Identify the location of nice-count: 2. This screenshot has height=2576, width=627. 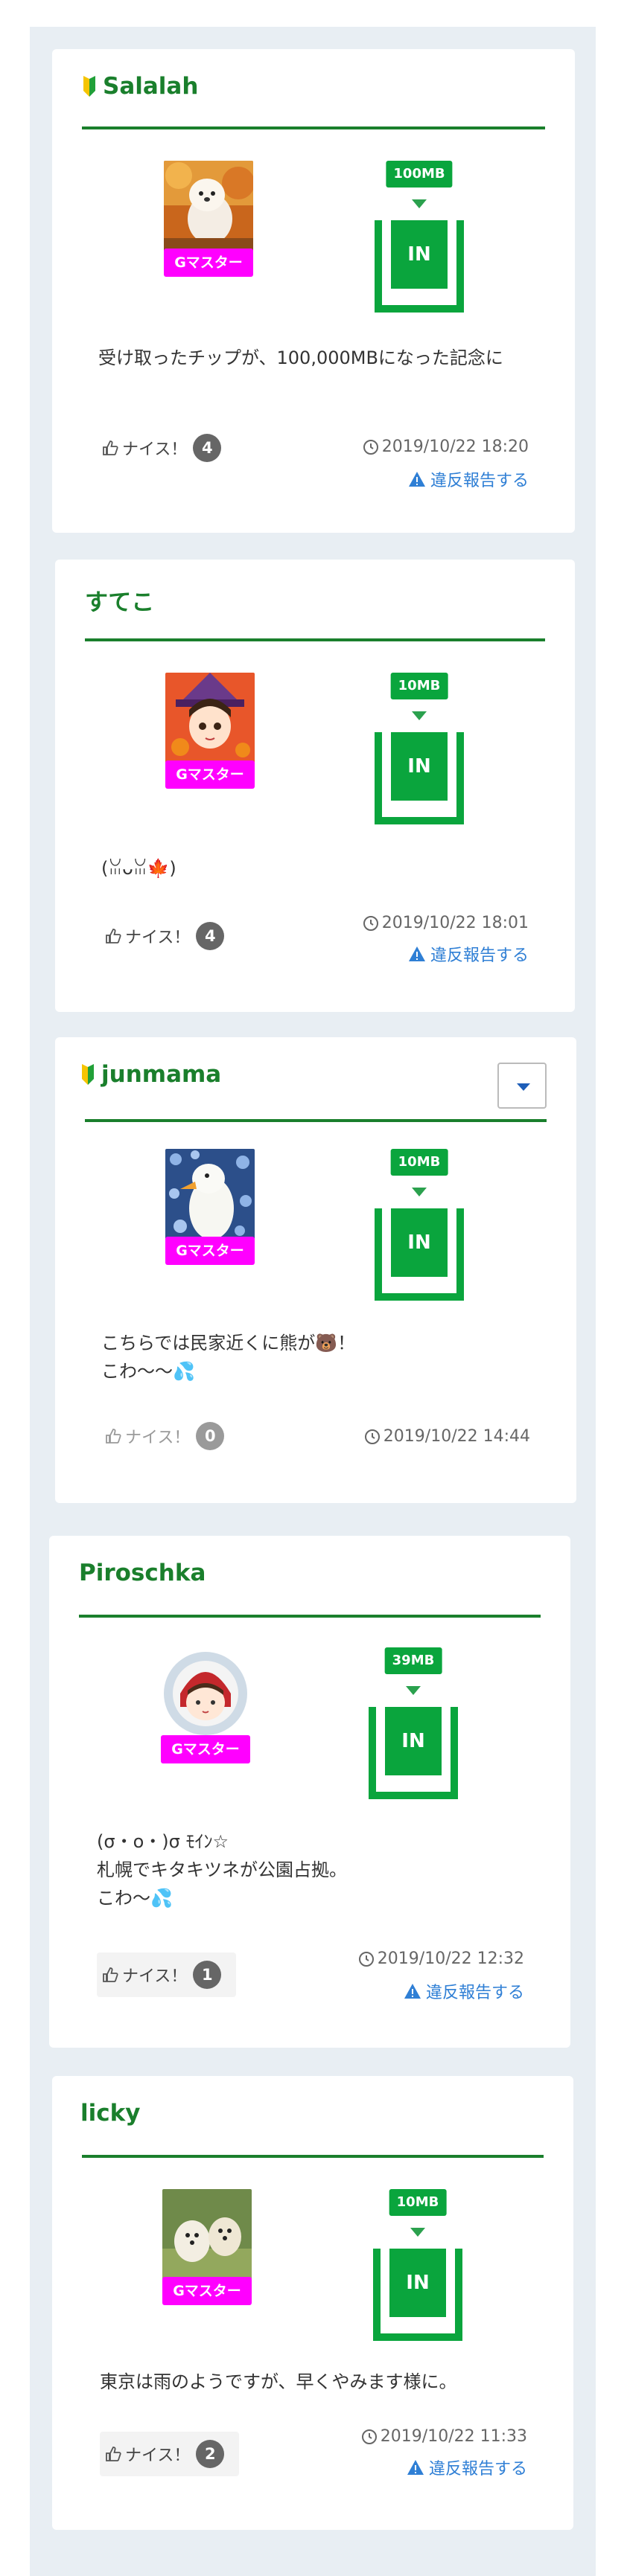
(210, 2454).